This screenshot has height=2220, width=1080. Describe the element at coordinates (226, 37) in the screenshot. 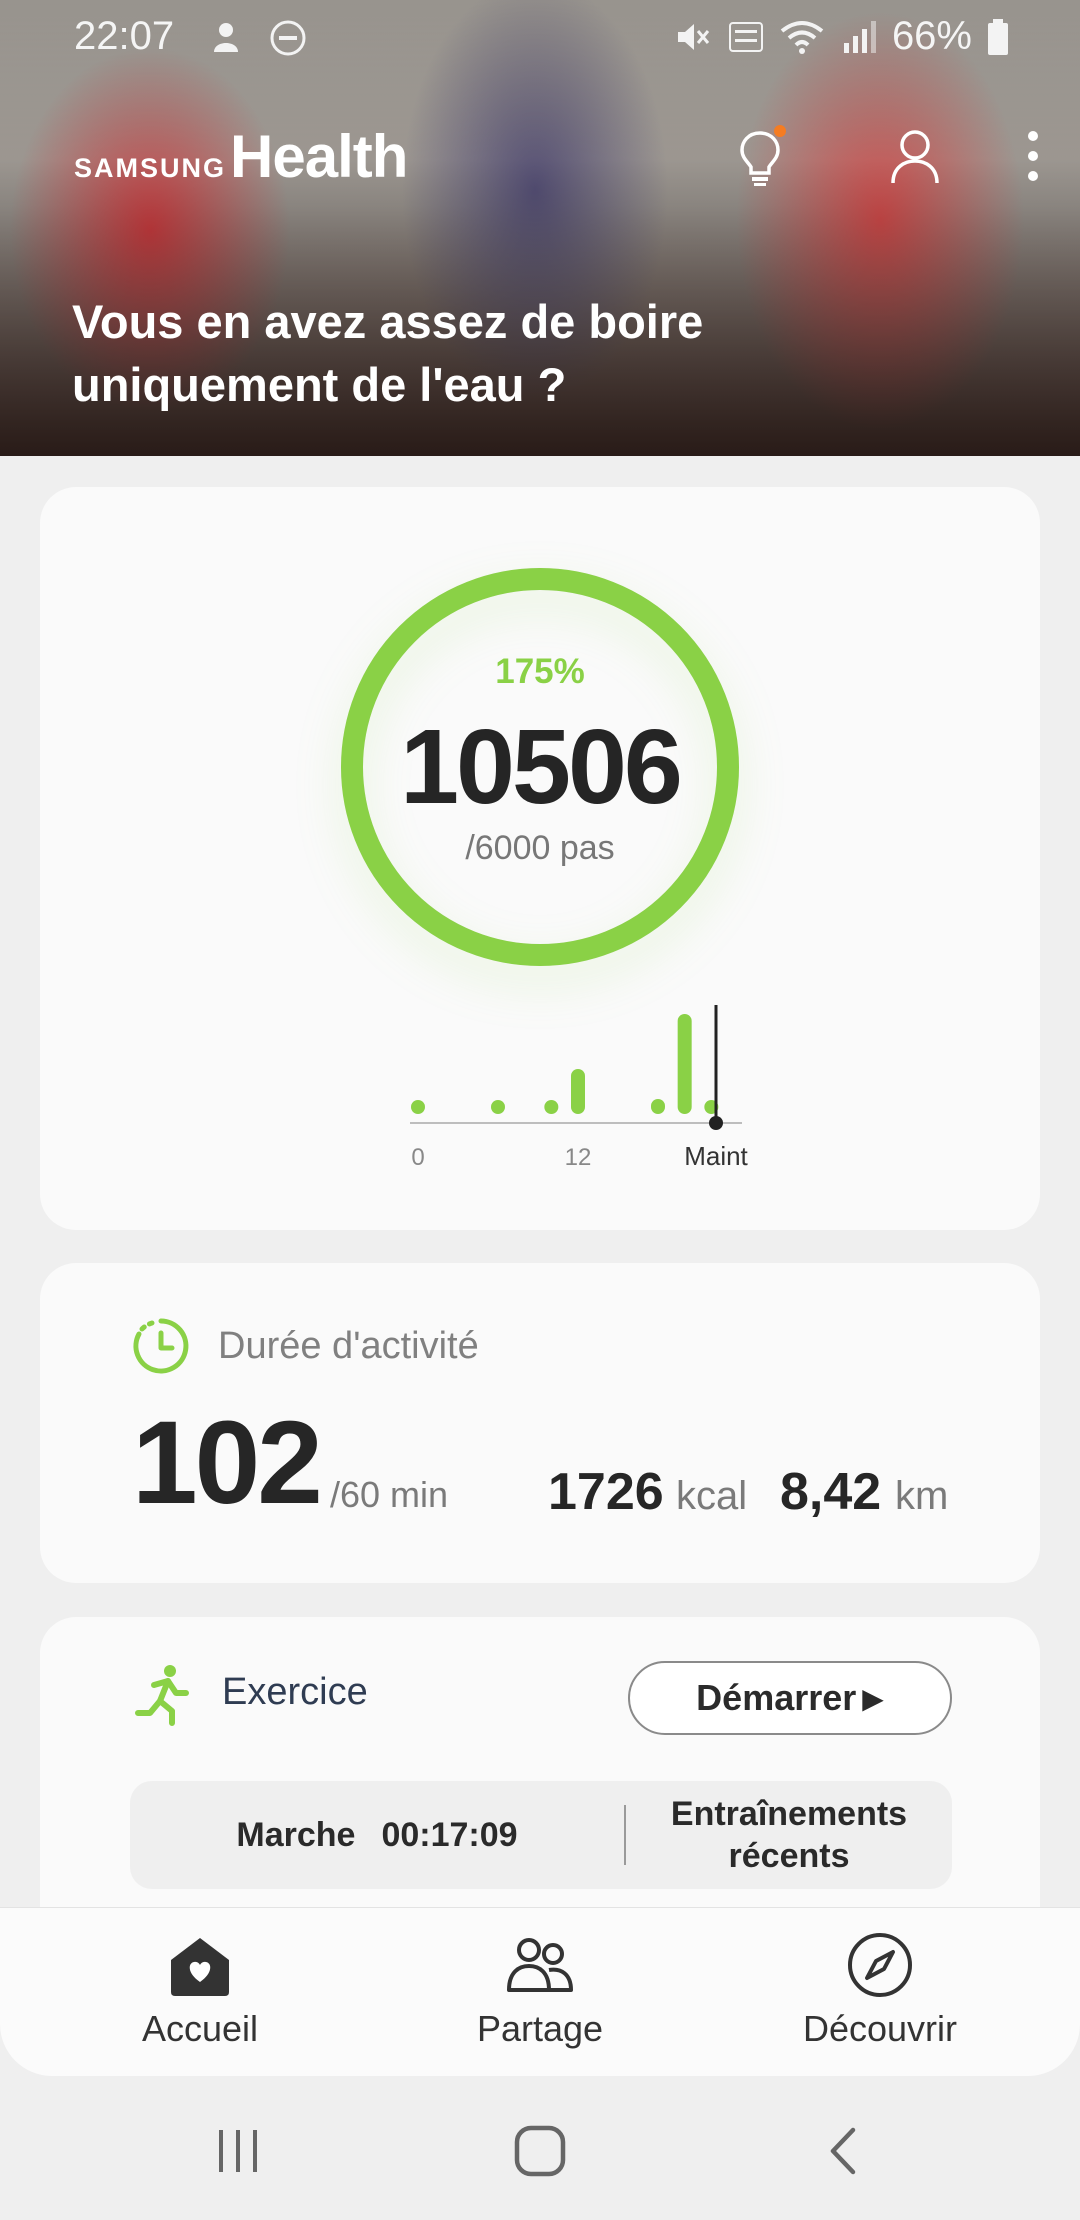

I see `notification-icon` at that location.